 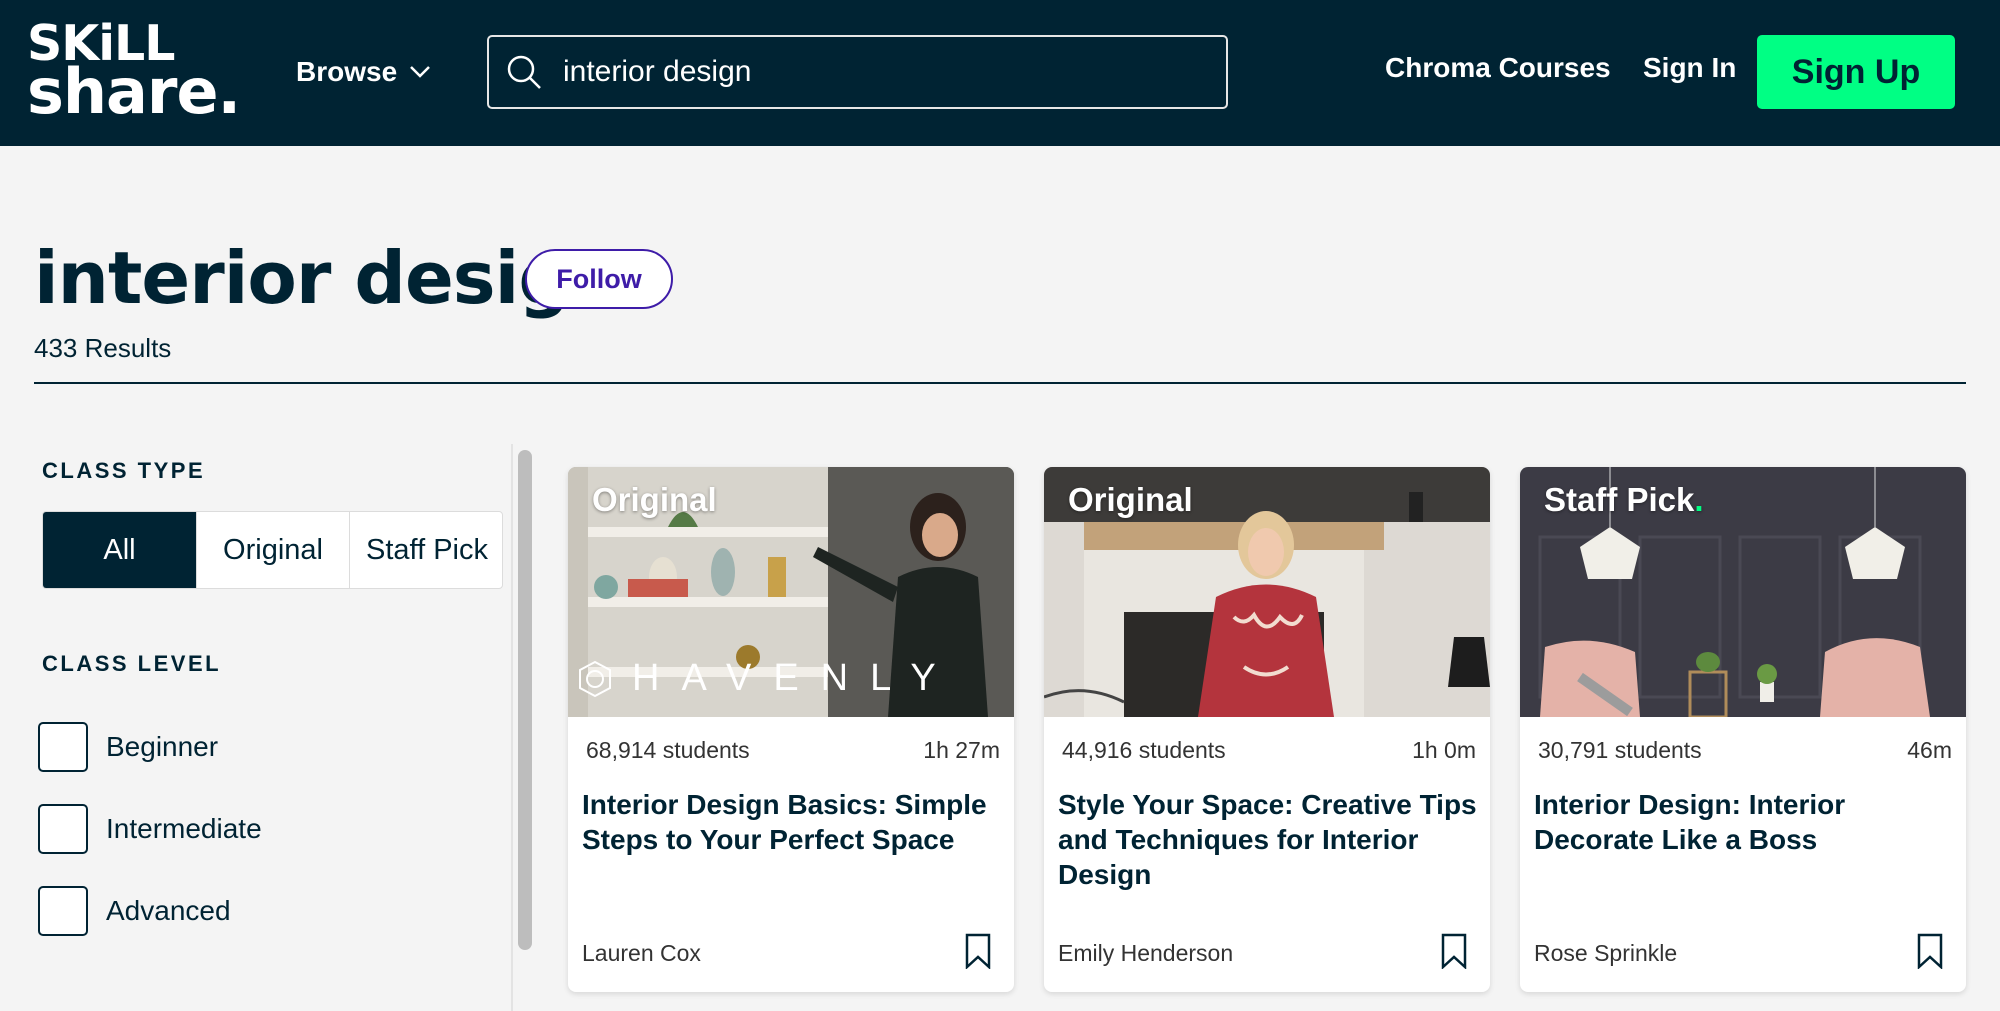 I want to click on chroma-courses-link: Chroma Courses, so click(x=1498, y=68).